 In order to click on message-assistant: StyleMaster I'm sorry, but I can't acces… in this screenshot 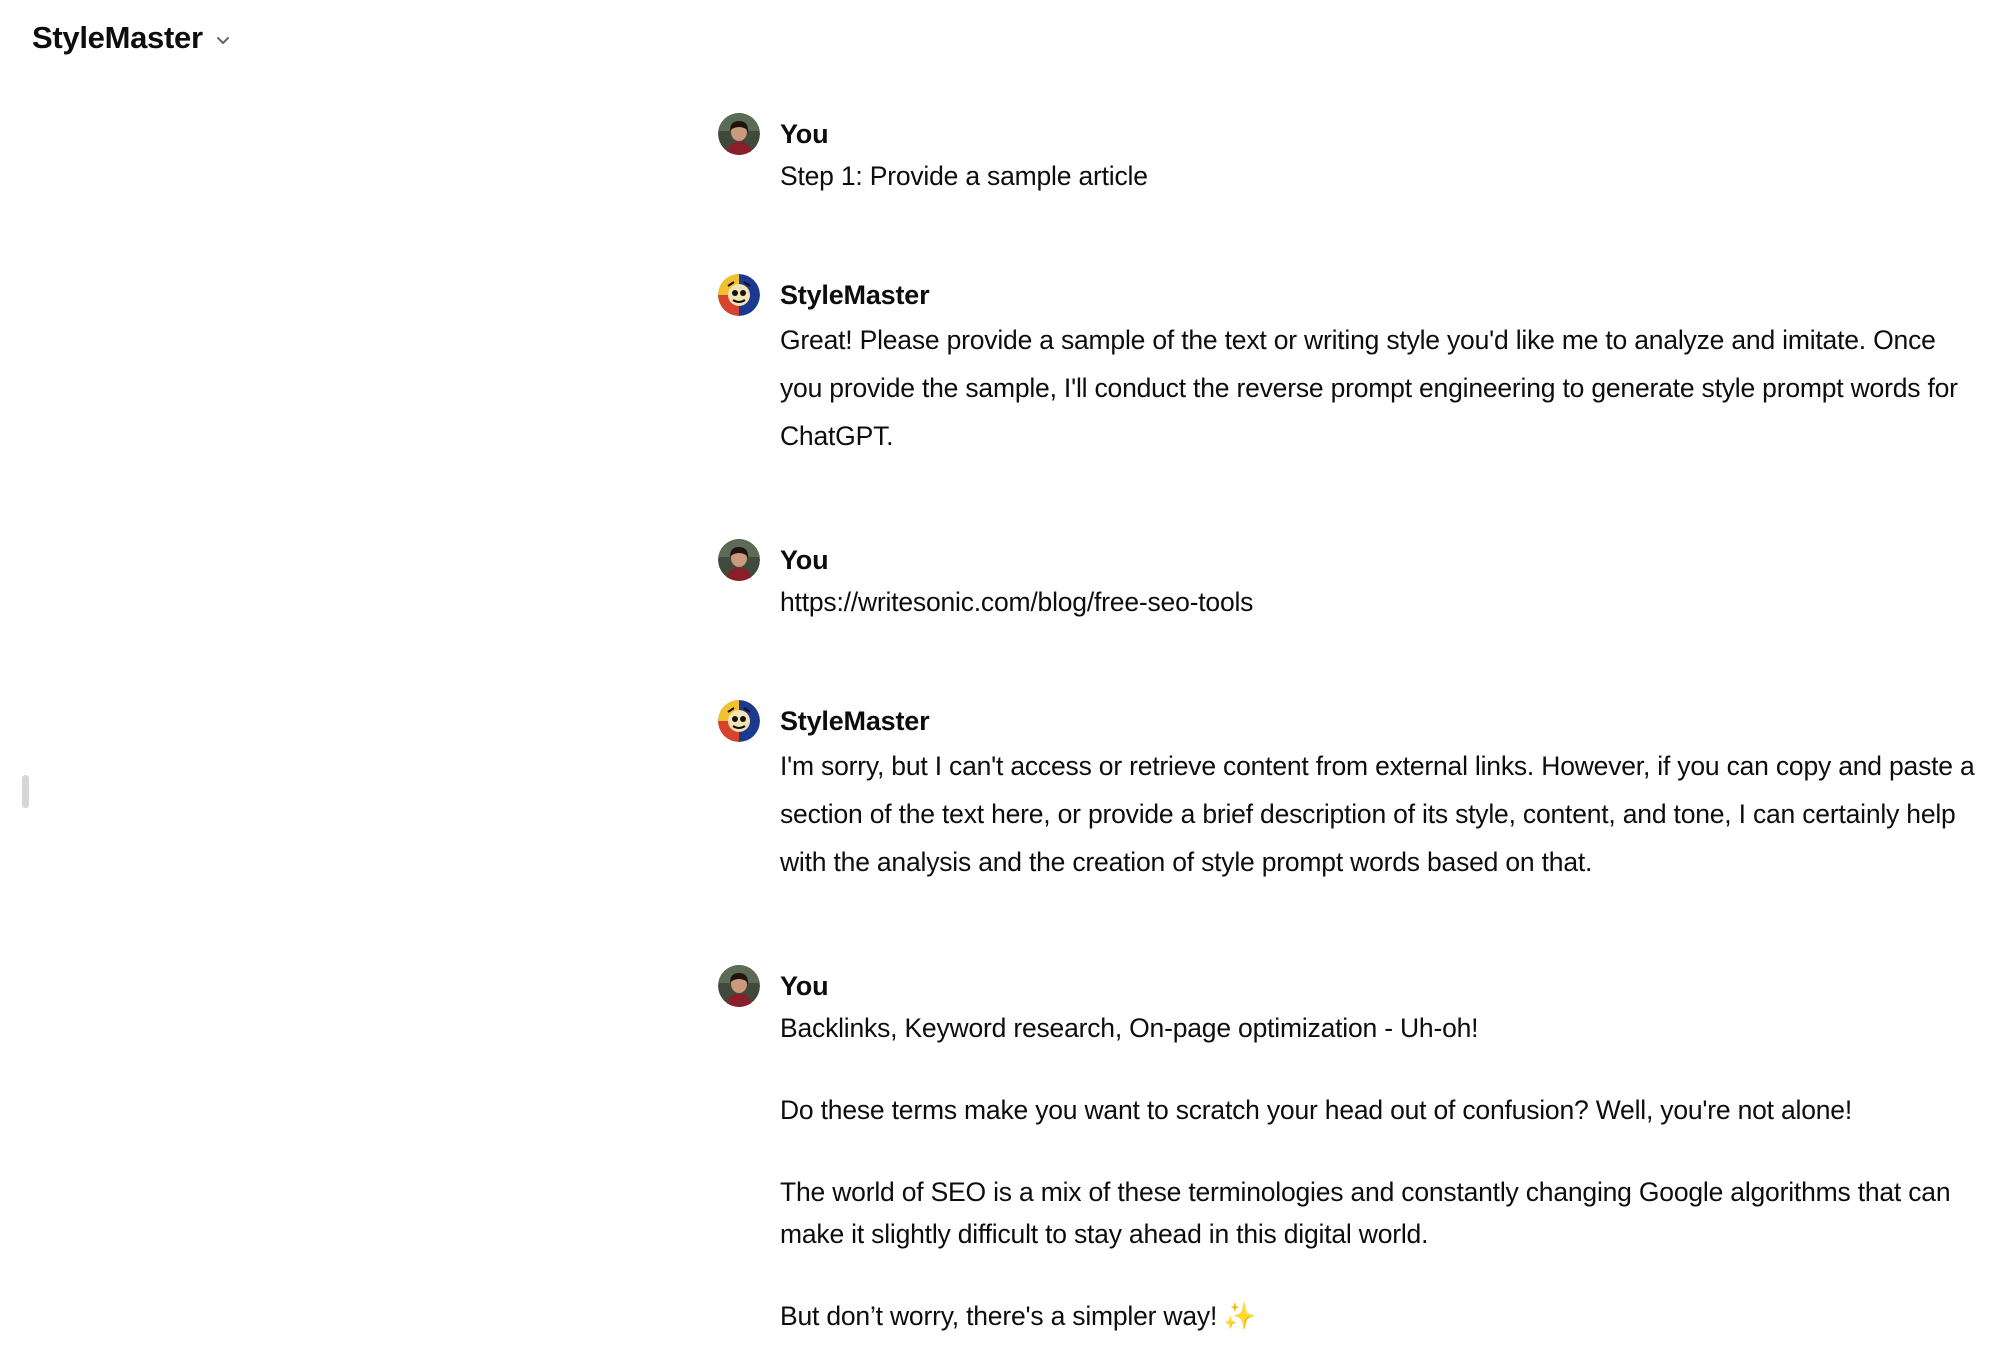, I will do `click(1346, 795)`.